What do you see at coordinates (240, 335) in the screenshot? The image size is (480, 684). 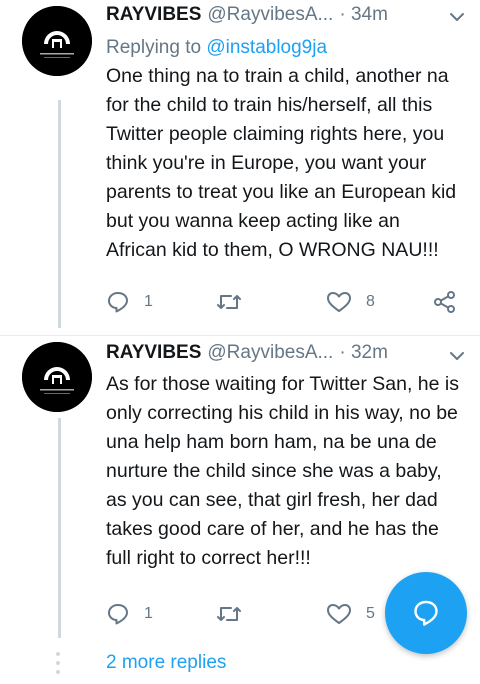 I see `tweet-divider` at bounding box center [240, 335].